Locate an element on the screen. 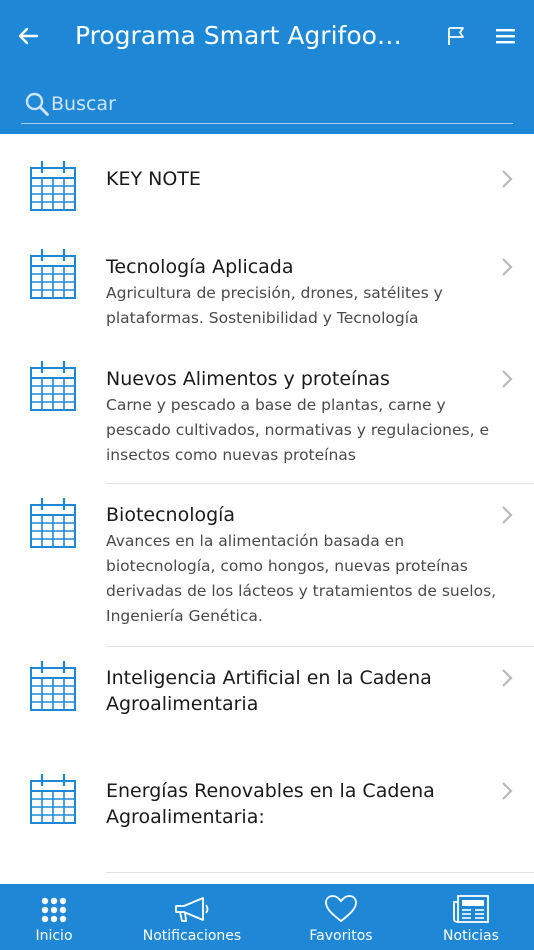 The image size is (534, 950). search-input is located at coordinates (276, 104).